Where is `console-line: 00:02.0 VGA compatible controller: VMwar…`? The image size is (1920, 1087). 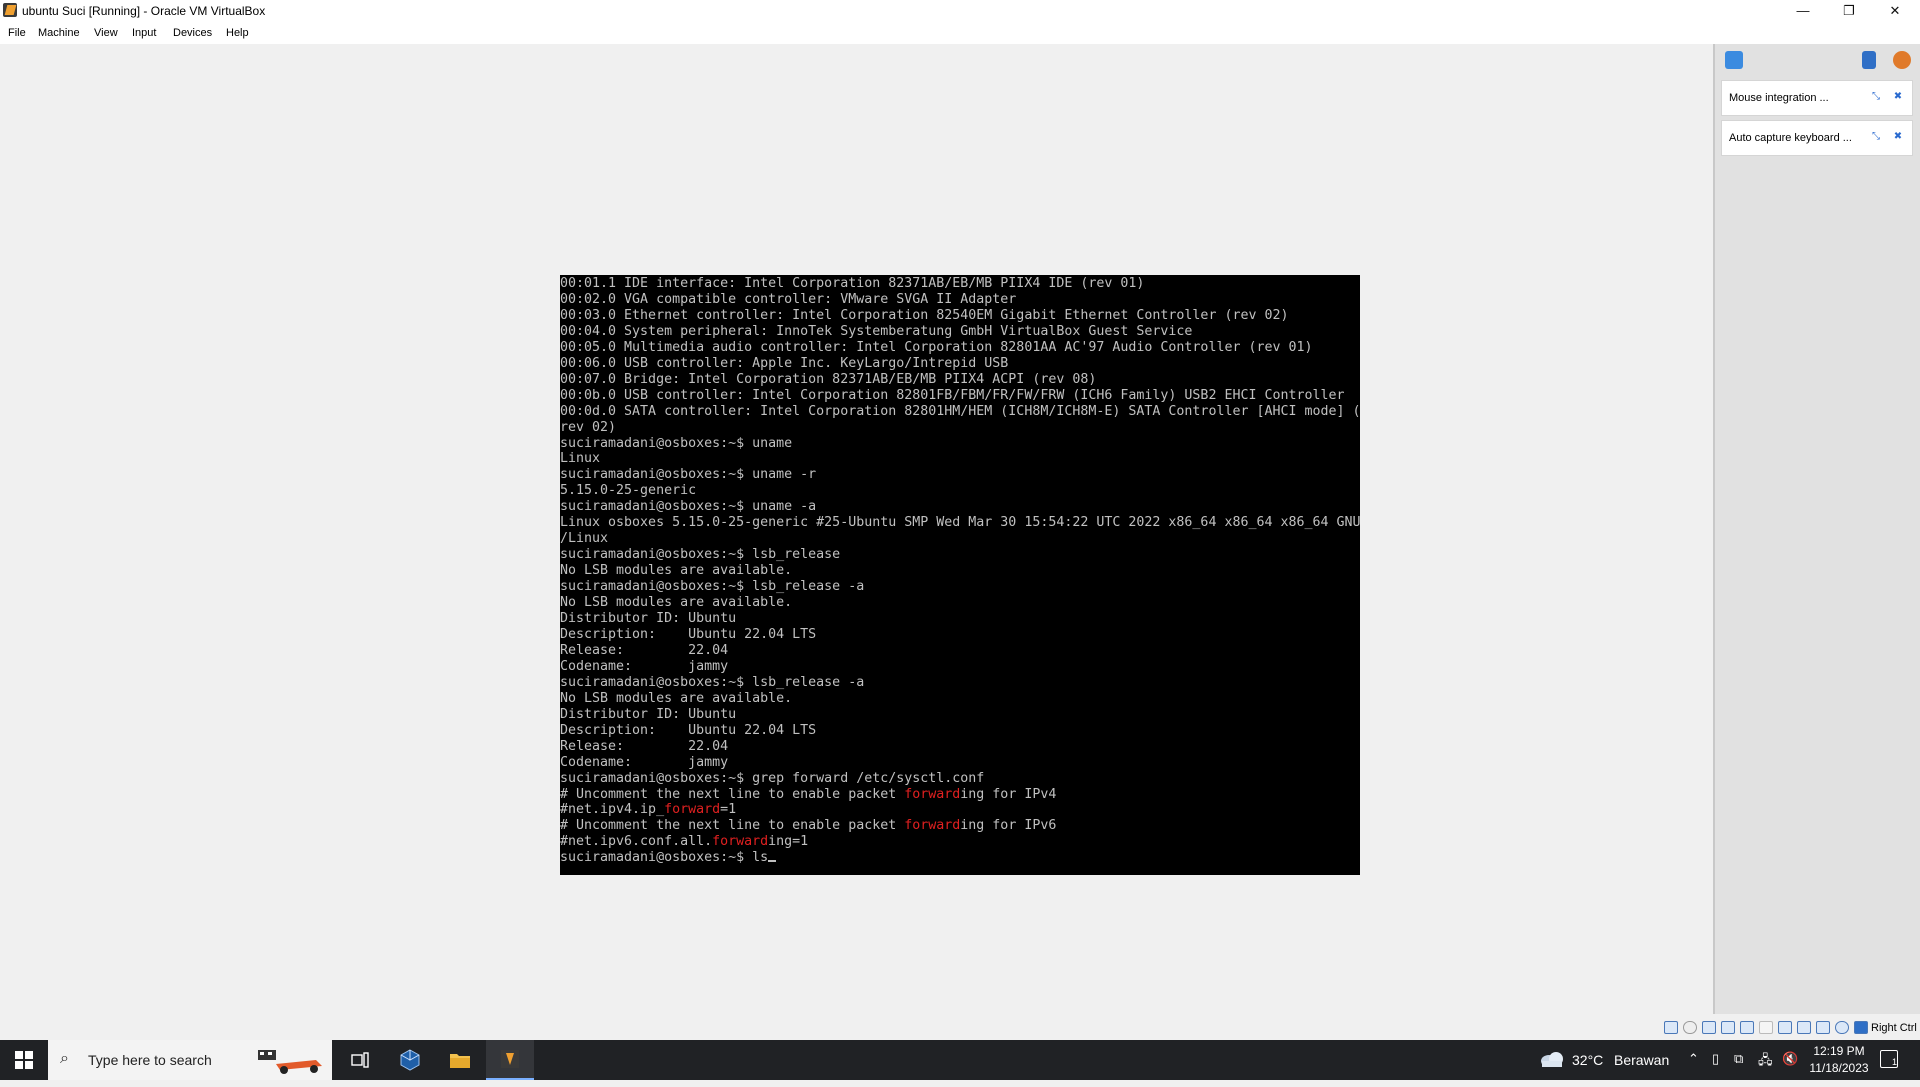 console-line: 00:02.0 VGA compatible controller: VMwar… is located at coordinates (788, 299).